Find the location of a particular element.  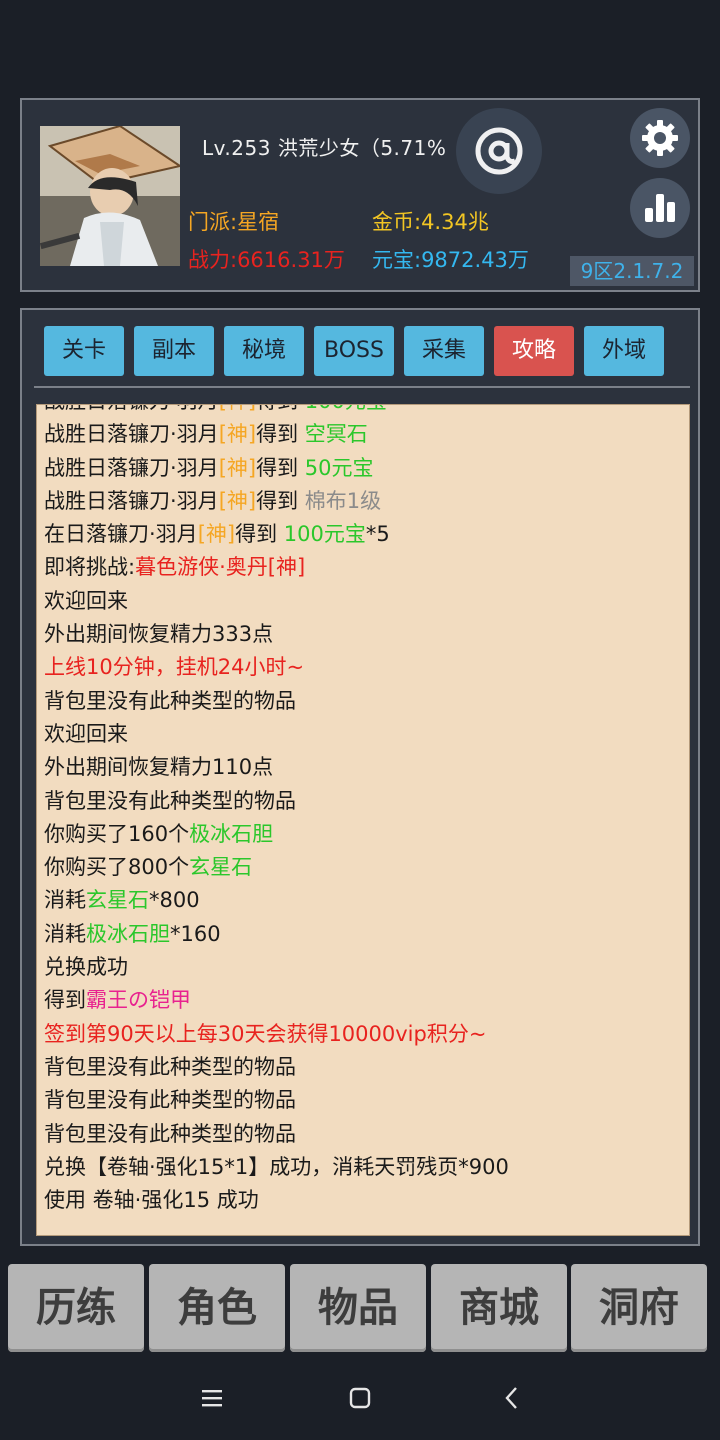

log-segment: 兑换成功 is located at coordinates (86, 967).